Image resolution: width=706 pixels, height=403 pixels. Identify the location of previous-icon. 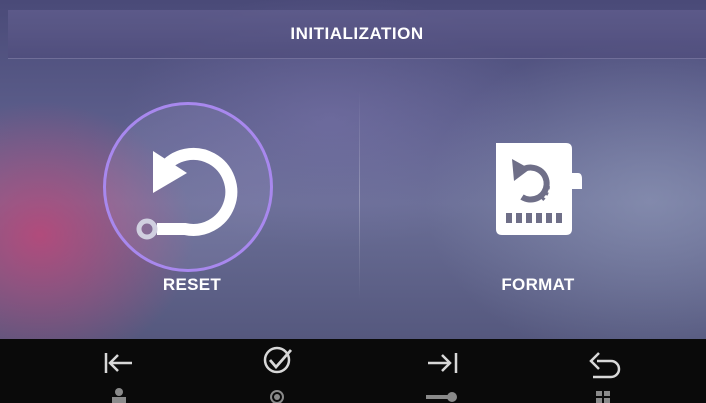
(118, 363).